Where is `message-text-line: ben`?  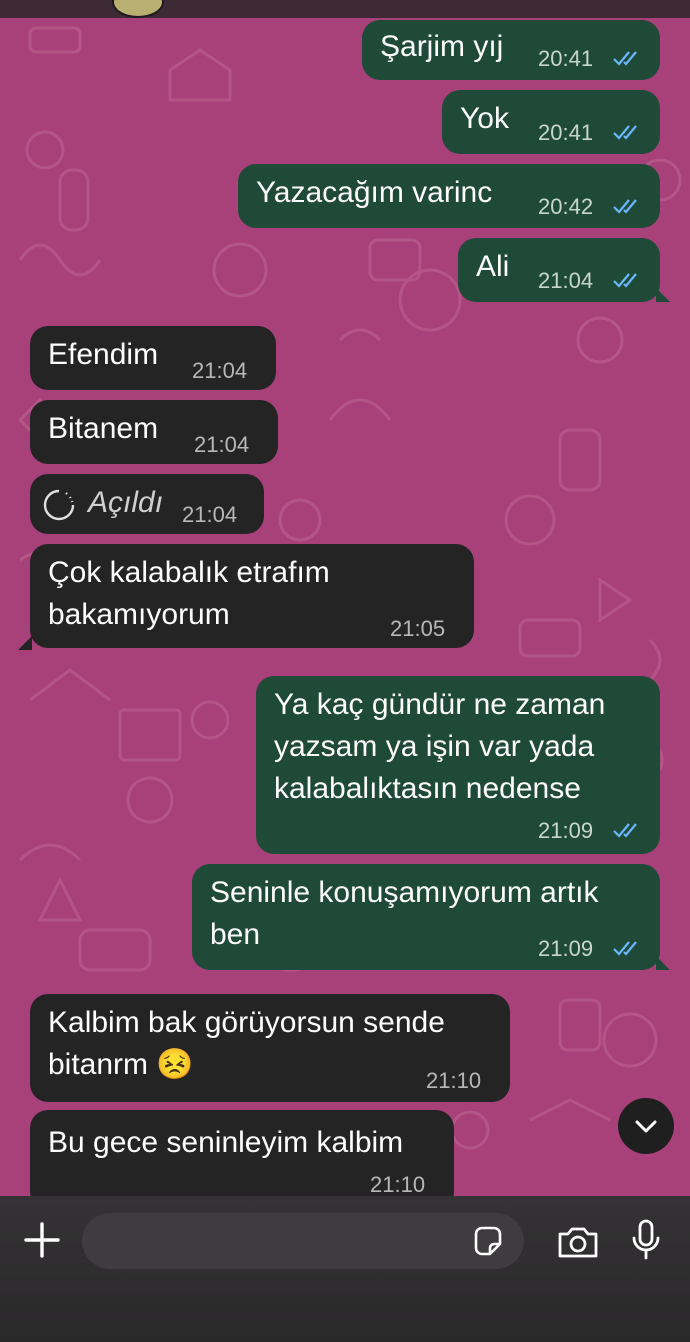
message-text-line: ben is located at coordinates (235, 934).